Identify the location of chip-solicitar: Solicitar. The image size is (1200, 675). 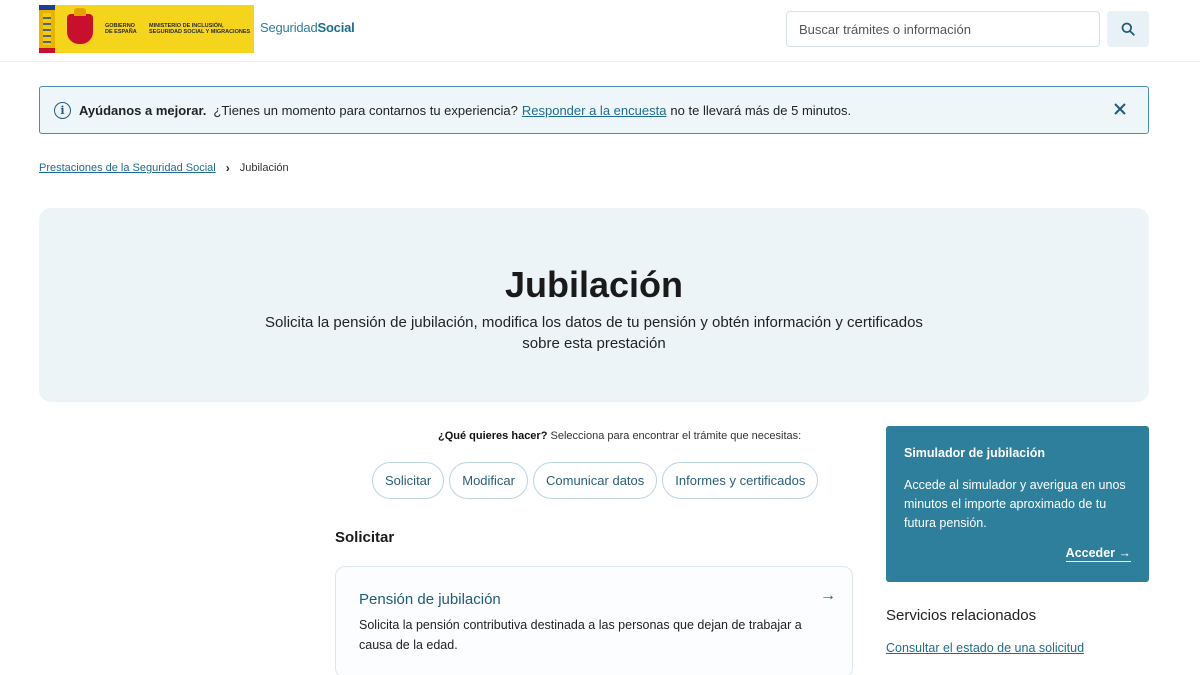
(408, 480).